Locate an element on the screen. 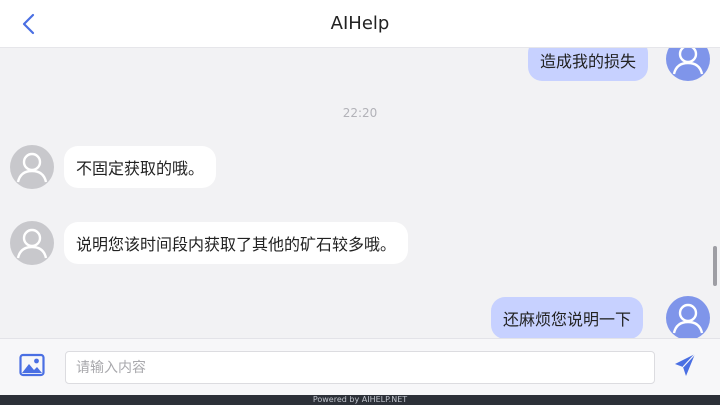 The image size is (720, 405). message-bubble-agent: 不固定获取的哦。 is located at coordinates (140, 167).